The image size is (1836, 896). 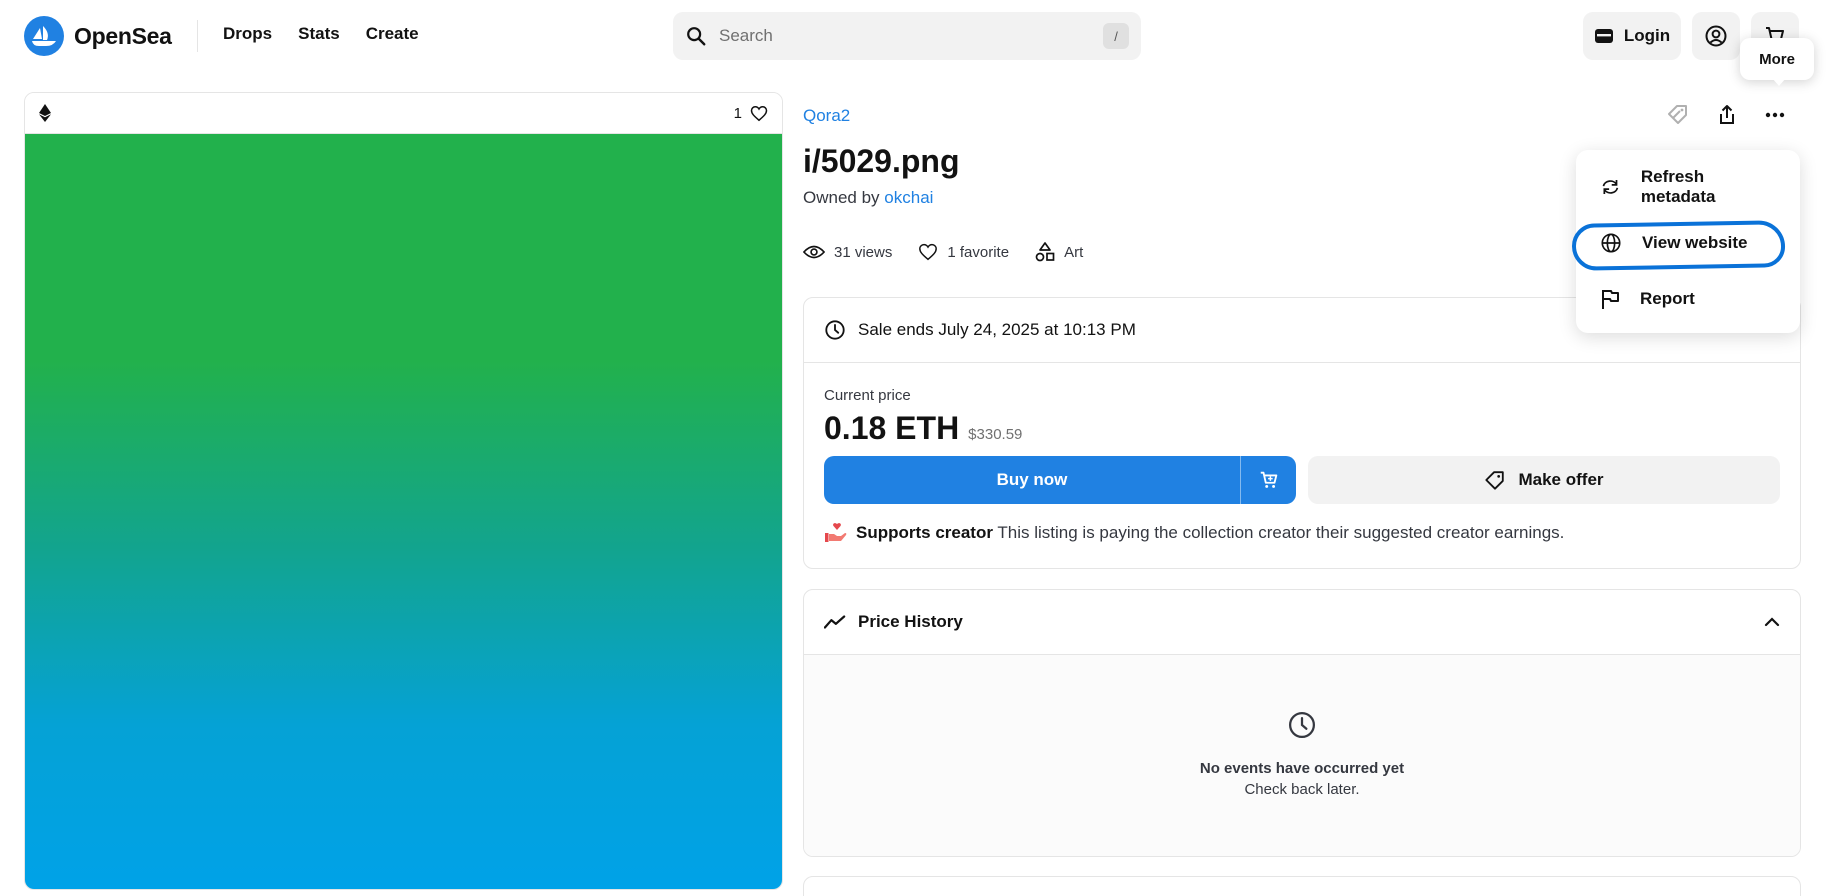 What do you see at coordinates (392, 34) in the screenshot?
I see `nav-create: Create` at bounding box center [392, 34].